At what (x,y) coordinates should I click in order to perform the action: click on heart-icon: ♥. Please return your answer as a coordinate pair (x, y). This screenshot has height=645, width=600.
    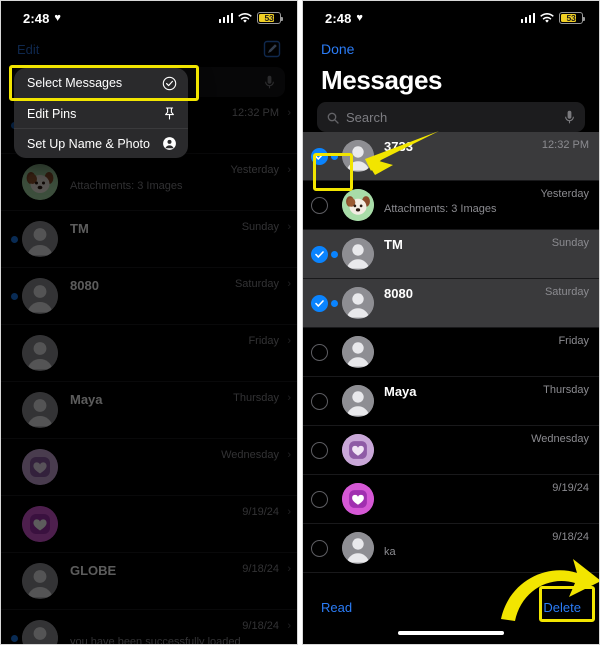
    Looking at the image, I should click on (360, 17).